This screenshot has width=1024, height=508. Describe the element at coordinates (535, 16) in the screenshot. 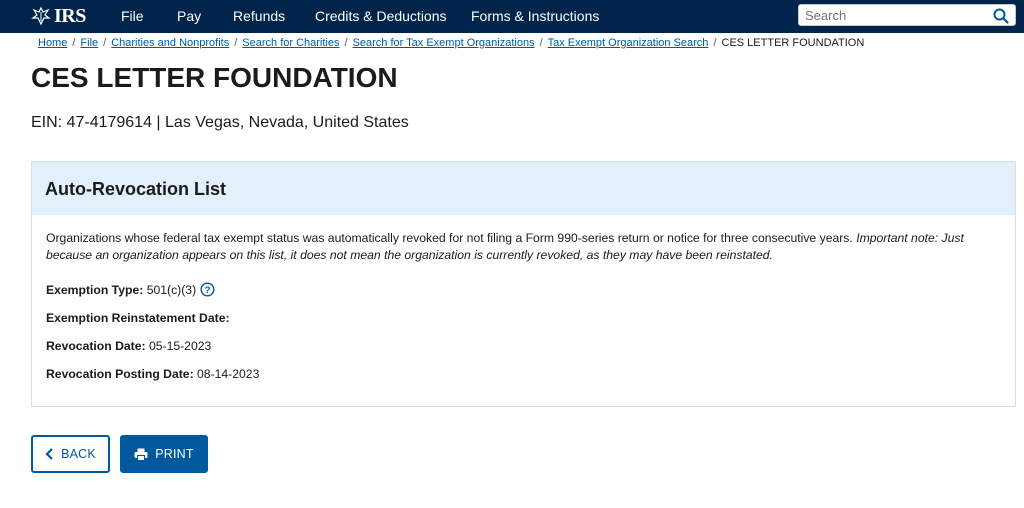

I see `nav-forms-instructions: Forms & Instructions` at that location.